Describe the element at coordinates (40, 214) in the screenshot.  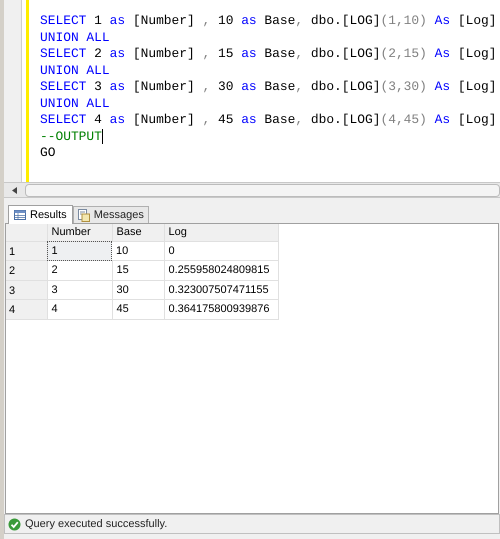
I see `results-tab: Results` at that location.